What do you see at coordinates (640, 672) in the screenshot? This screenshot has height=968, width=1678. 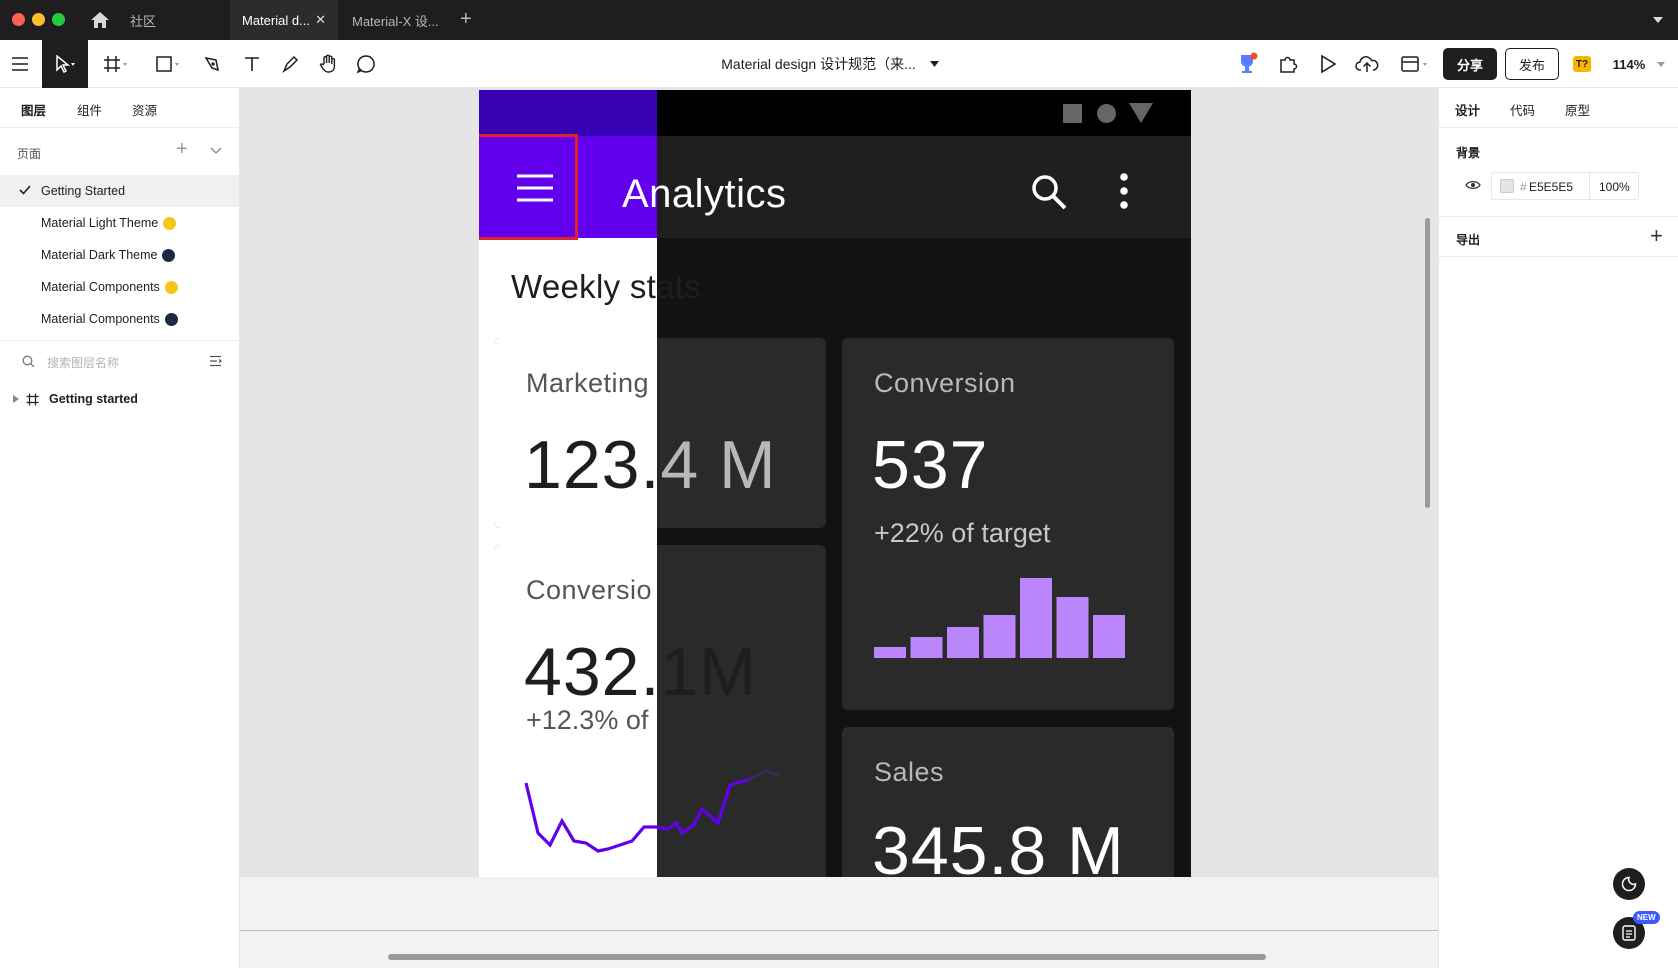 I see `trend-value: 432.1M` at bounding box center [640, 672].